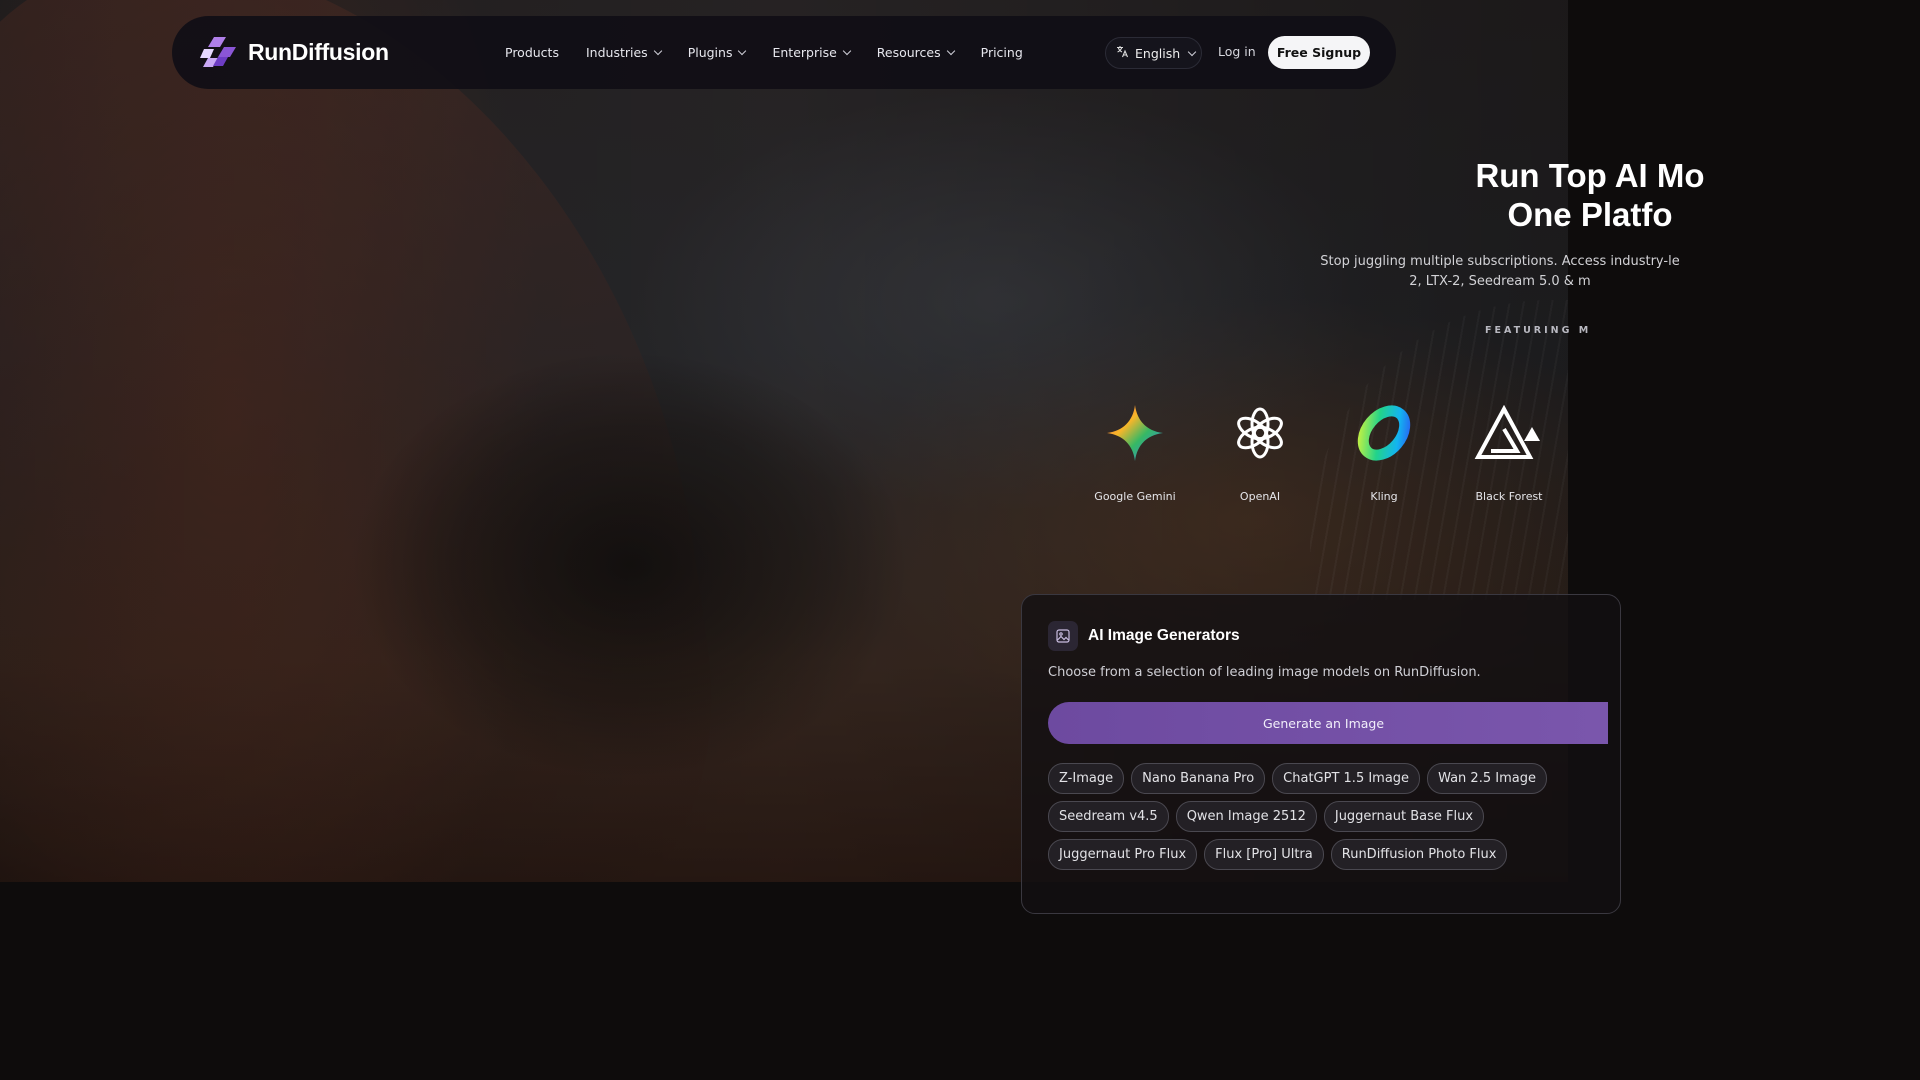 Image resolution: width=1920 pixels, height=1080 pixels. I want to click on openai-icon, so click(1260, 433).